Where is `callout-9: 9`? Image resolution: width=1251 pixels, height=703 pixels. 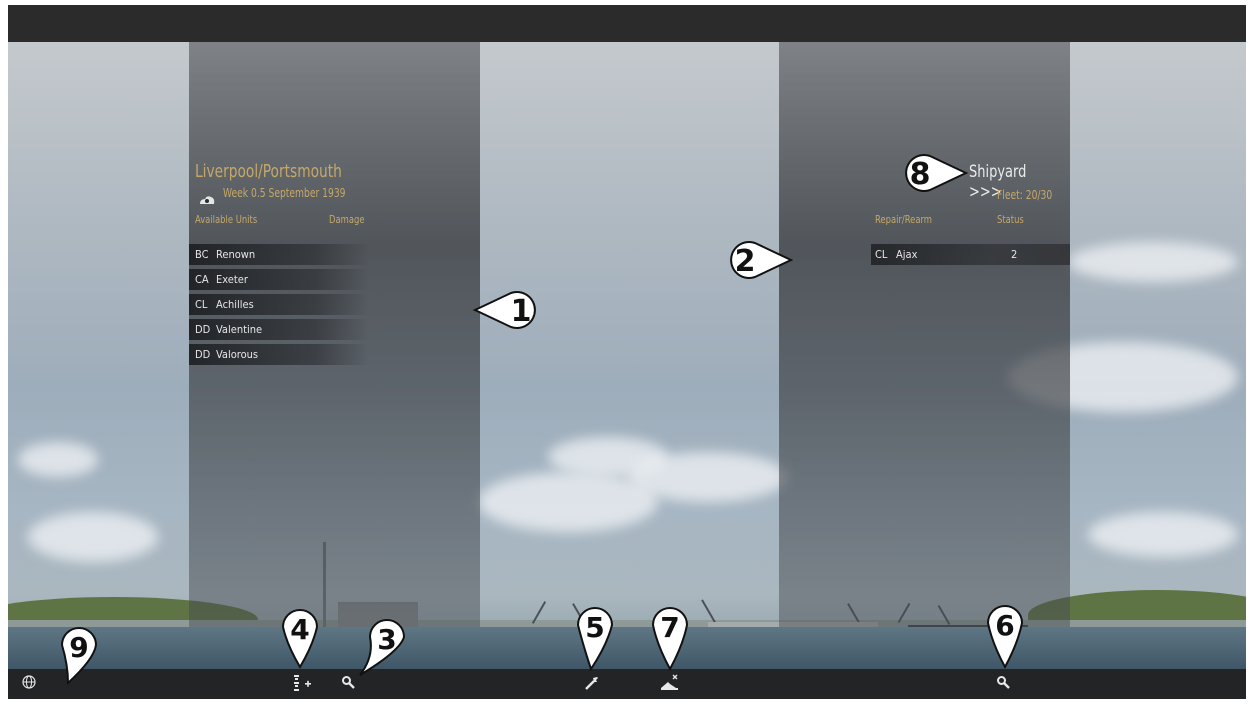
callout-9: 9 is located at coordinates (79, 656).